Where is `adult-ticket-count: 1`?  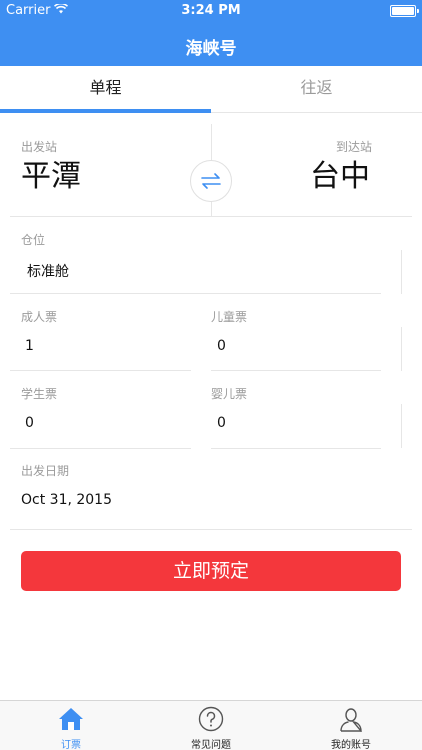 adult-ticket-count: 1 is located at coordinates (29, 346).